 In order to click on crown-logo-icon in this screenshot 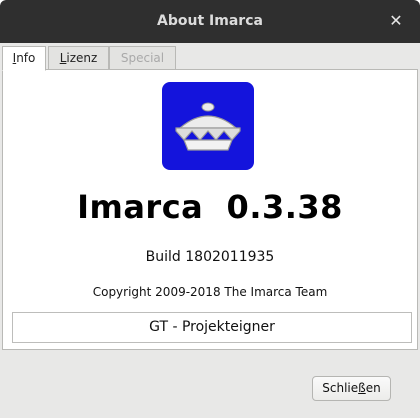, I will do `click(208, 126)`.